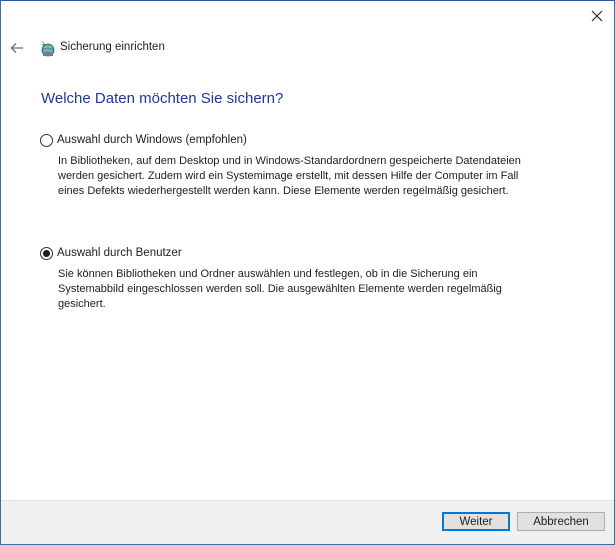 The height and width of the screenshot is (545, 615). What do you see at coordinates (476, 521) in the screenshot?
I see `next-button: Weiter` at bounding box center [476, 521].